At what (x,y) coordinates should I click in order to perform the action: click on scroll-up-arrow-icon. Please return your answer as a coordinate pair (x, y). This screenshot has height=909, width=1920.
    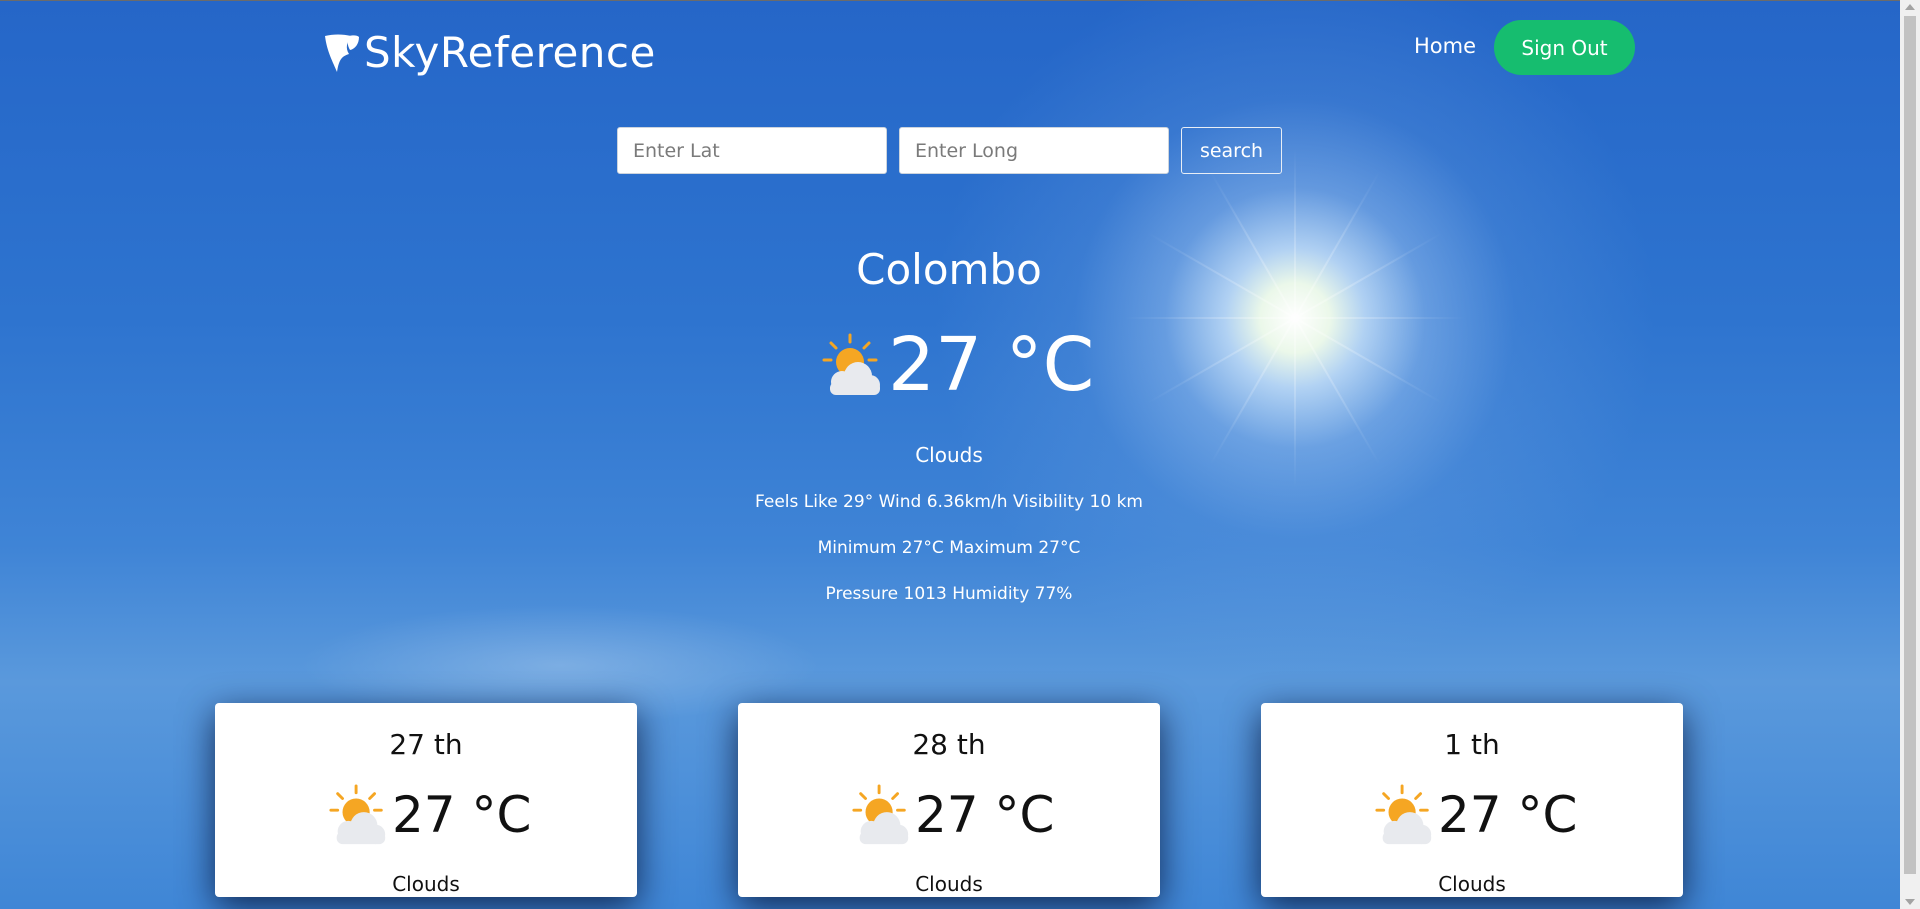
    Looking at the image, I should click on (1910, 7).